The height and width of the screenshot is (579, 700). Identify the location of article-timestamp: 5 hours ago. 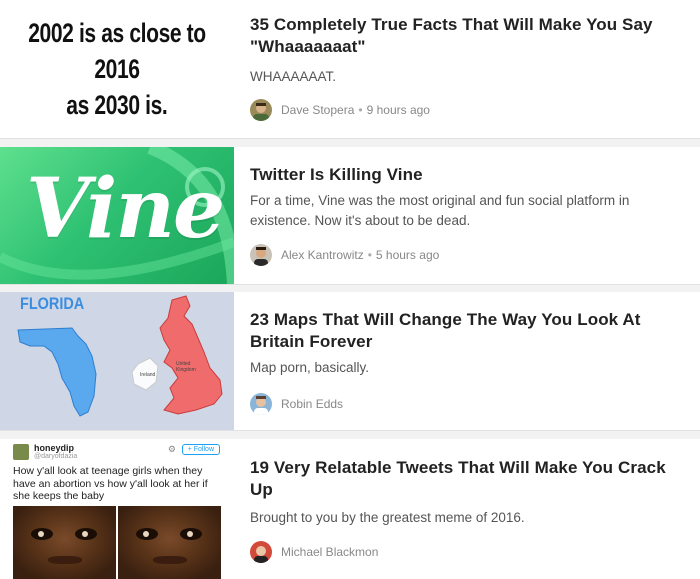
(407, 255).